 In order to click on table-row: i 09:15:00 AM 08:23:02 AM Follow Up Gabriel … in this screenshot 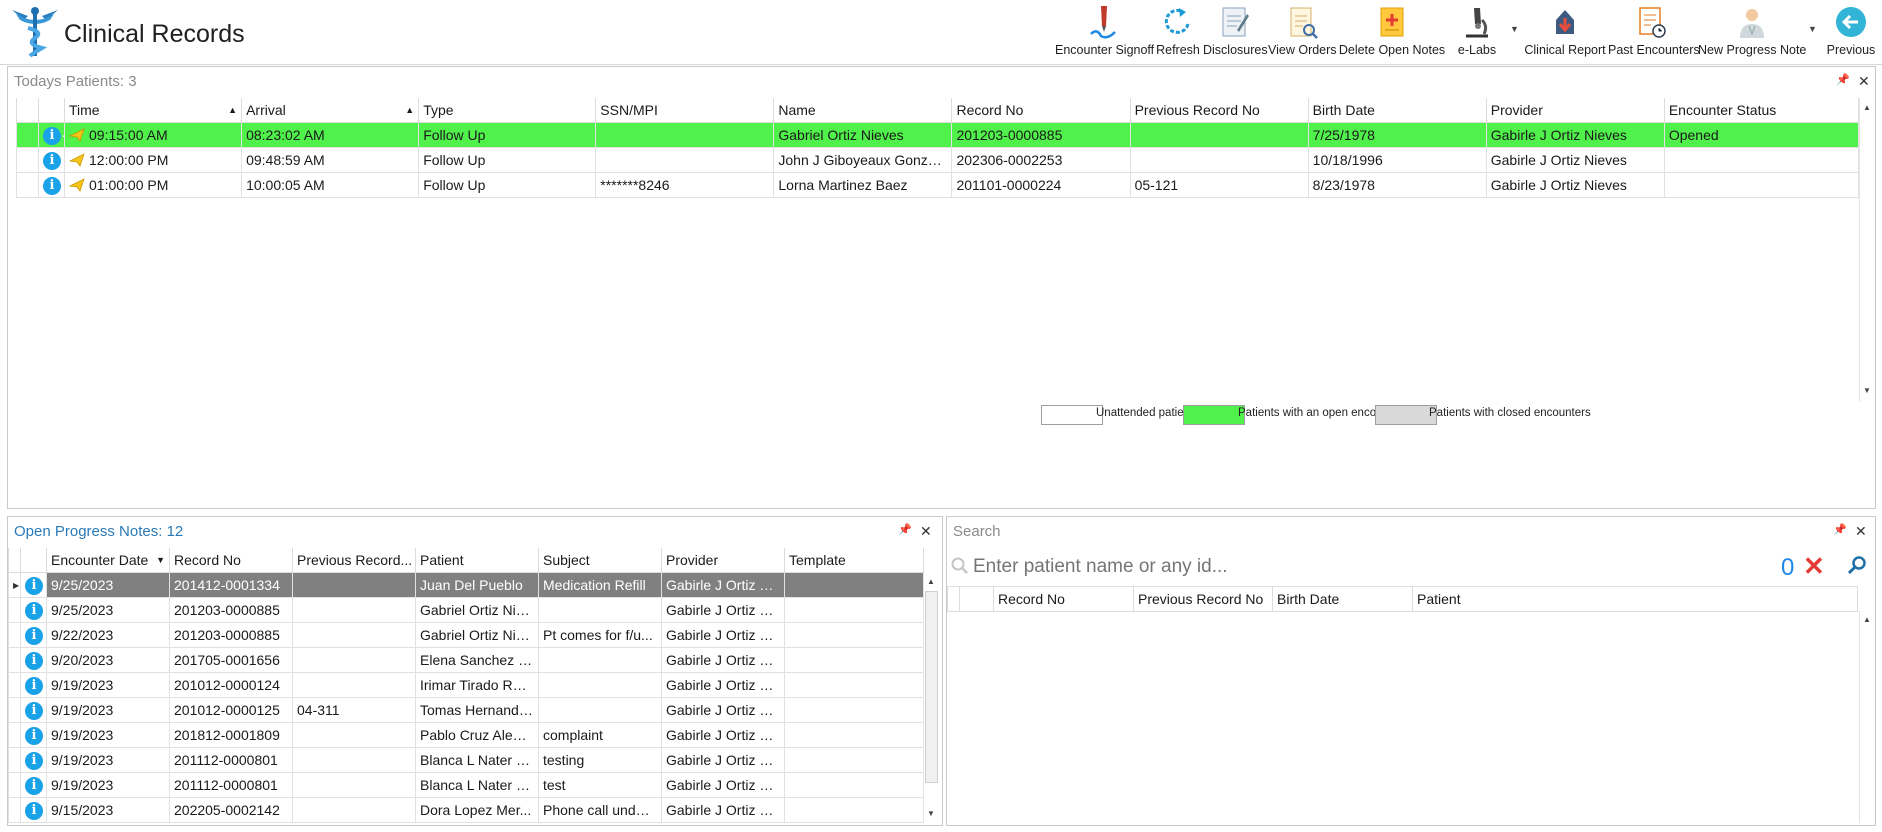, I will do `click(938, 135)`.